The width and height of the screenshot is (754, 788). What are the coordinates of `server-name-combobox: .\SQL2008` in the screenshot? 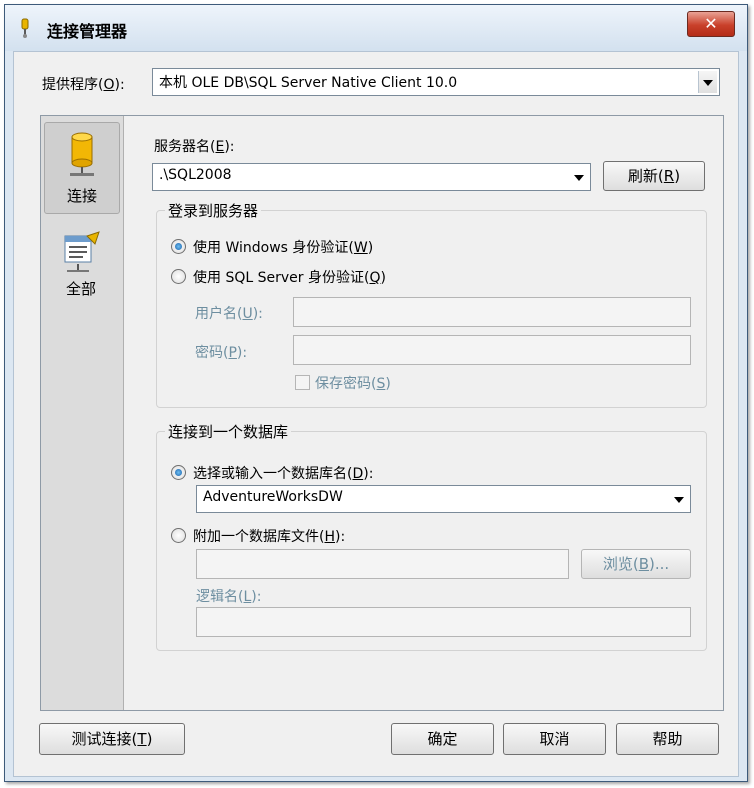 It's located at (371, 177).